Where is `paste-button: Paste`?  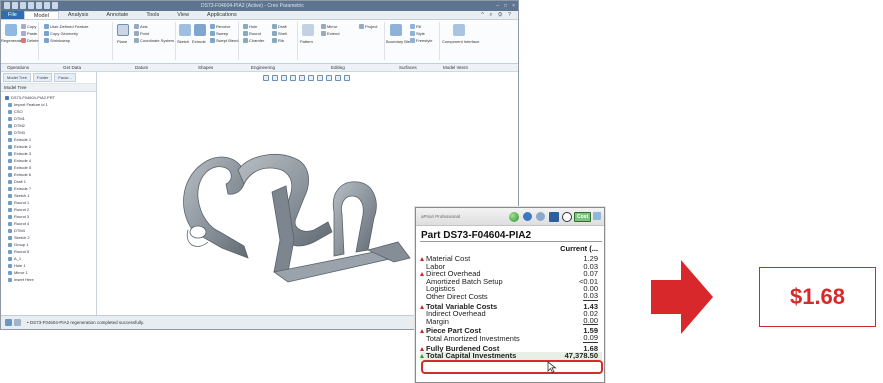
paste-button: Paste is located at coordinates (29, 33).